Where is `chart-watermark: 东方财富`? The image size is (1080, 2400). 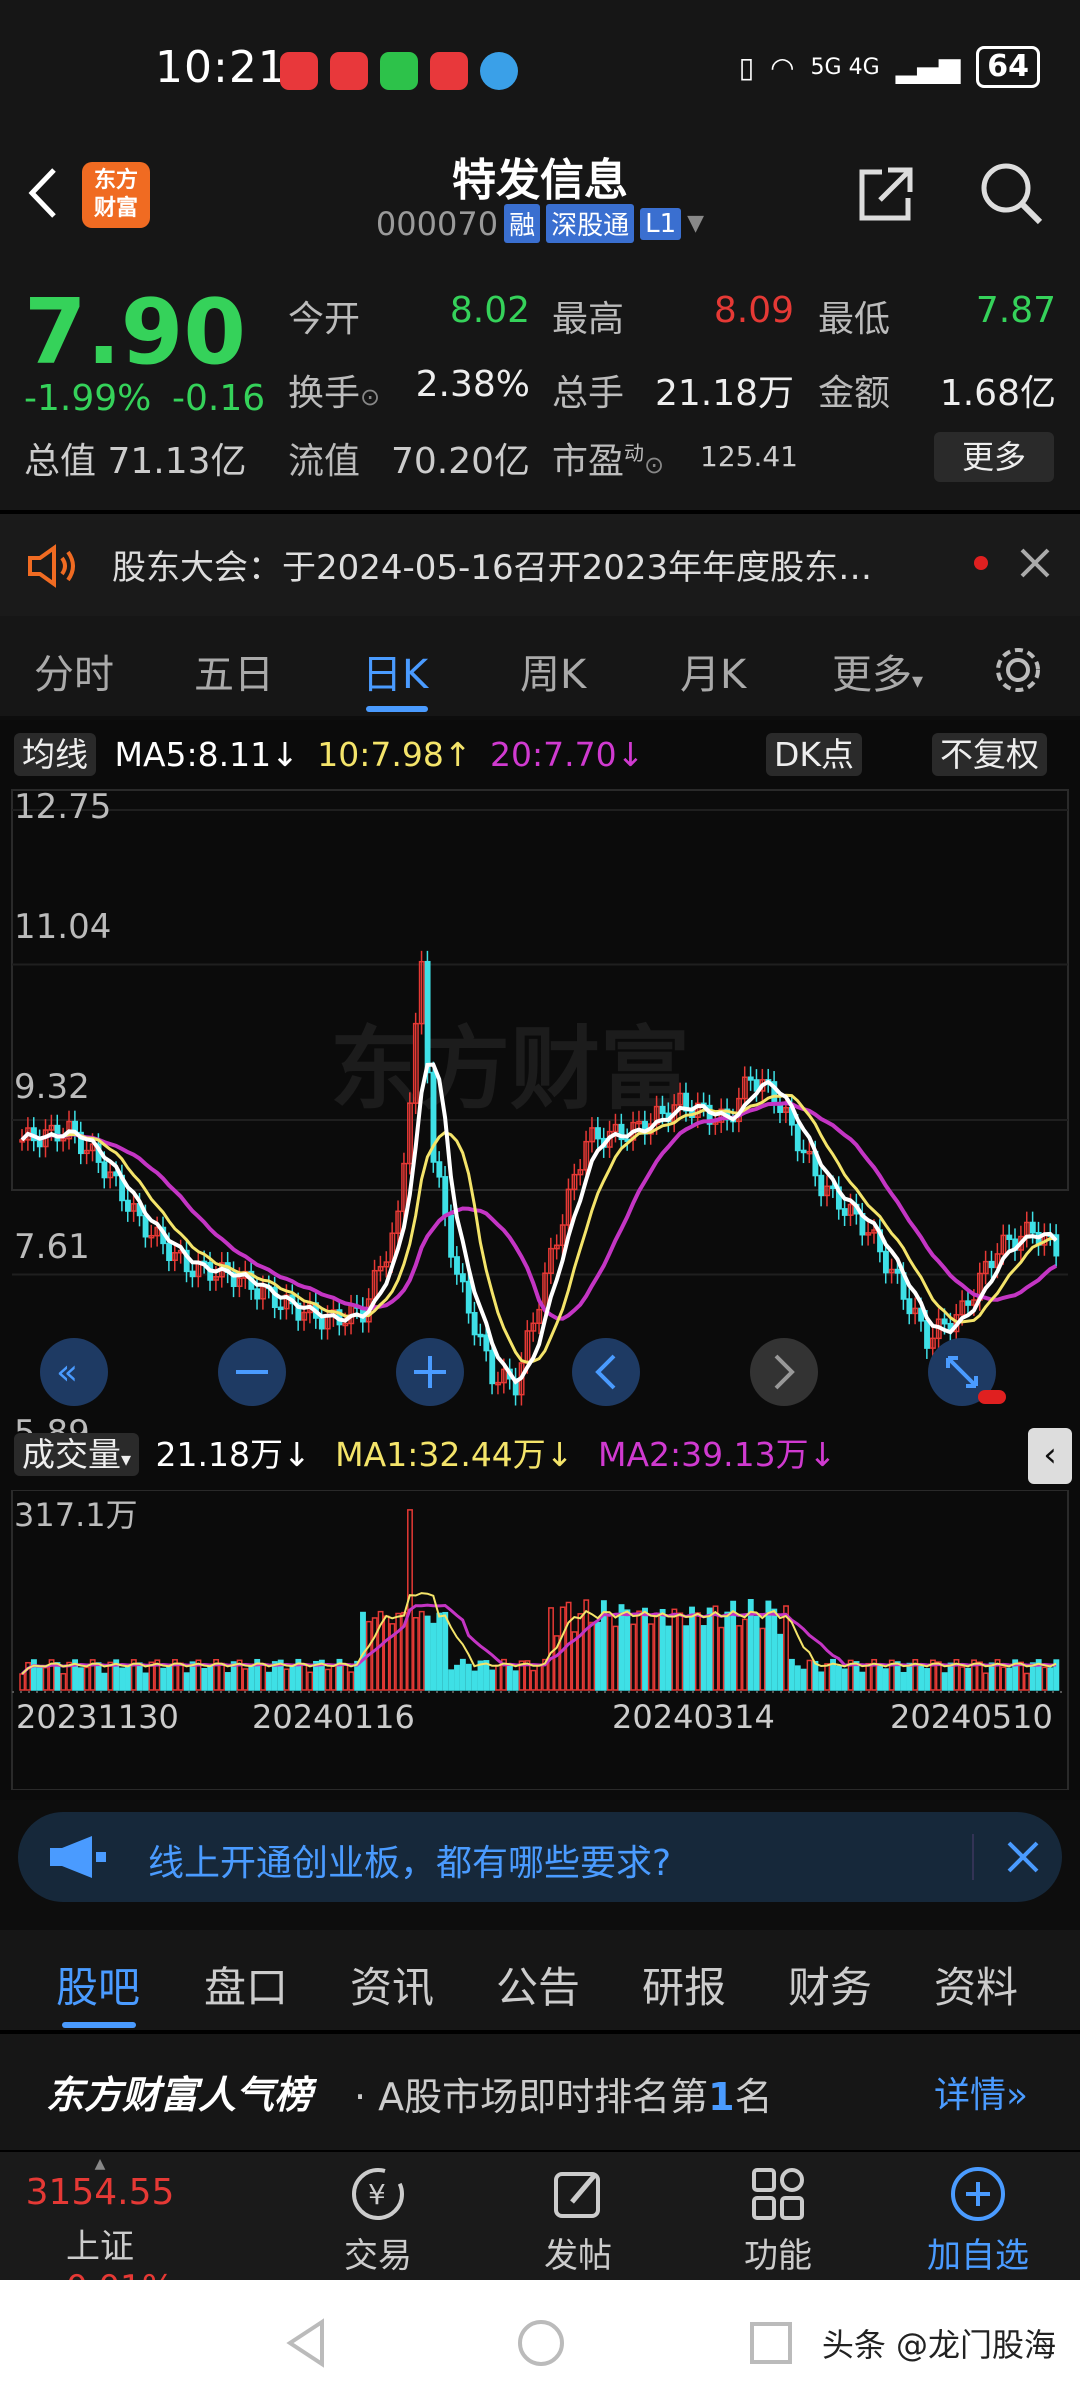 chart-watermark: 东方财富 is located at coordinates (510, 1069).